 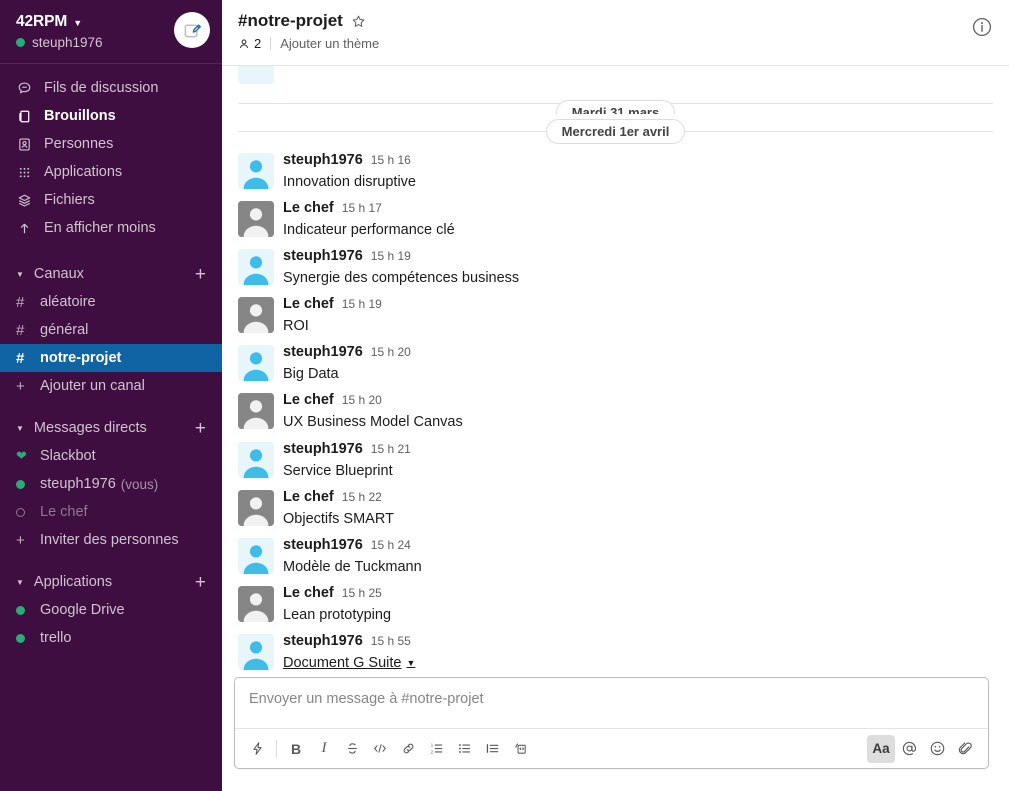 What do you see at coordinates (201, 582) in the screenshot?
I see `add-app-icon: +` at bounding box center [201, 582].